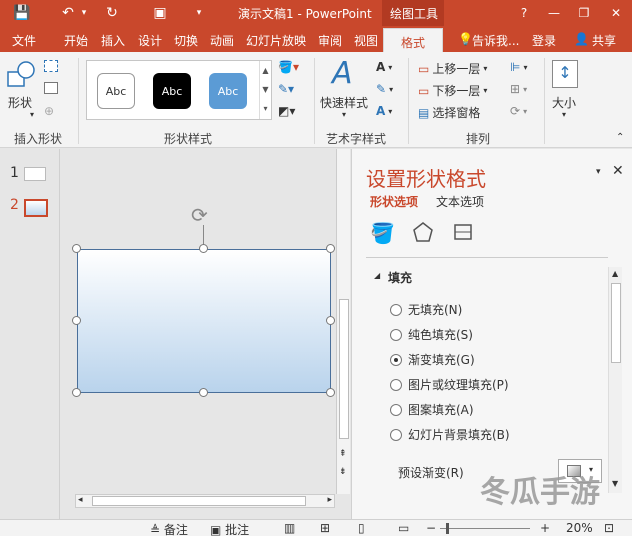 The image size is (632, 536). What do you see at coordinates (426, 309) in the screenshot?
I see `fill-option-none: 无填充(N)` at bounding box center [426, 309].